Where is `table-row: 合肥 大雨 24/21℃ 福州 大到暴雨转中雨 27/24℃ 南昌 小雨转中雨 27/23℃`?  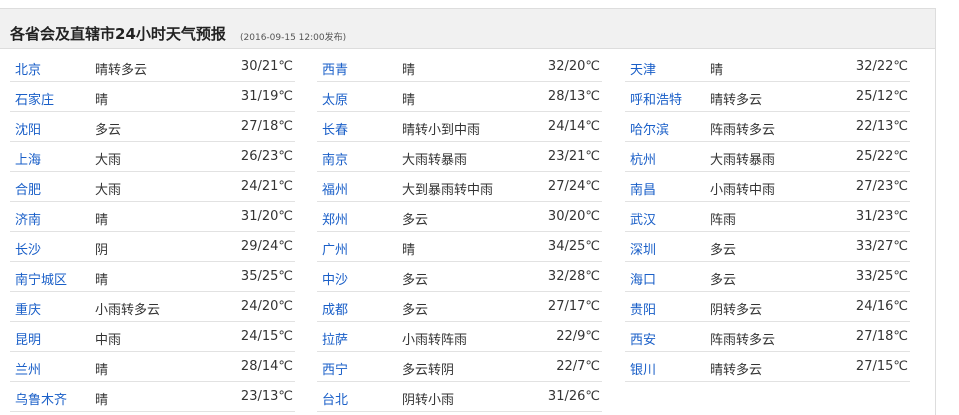
table-row: 合肥 大雨 24/21℃ 福州 大到暴雨转中雨 27/24℃ 南昌 小雨转中雨 27/23℃ is located at coordinates (460, 188).